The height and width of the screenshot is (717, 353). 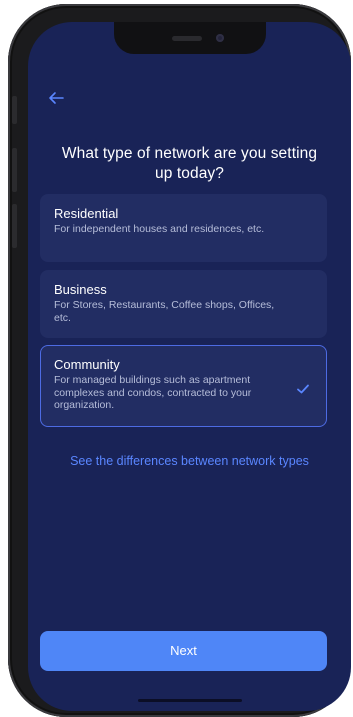 I want to click on option-title: Business, so click(x=80, y=289).